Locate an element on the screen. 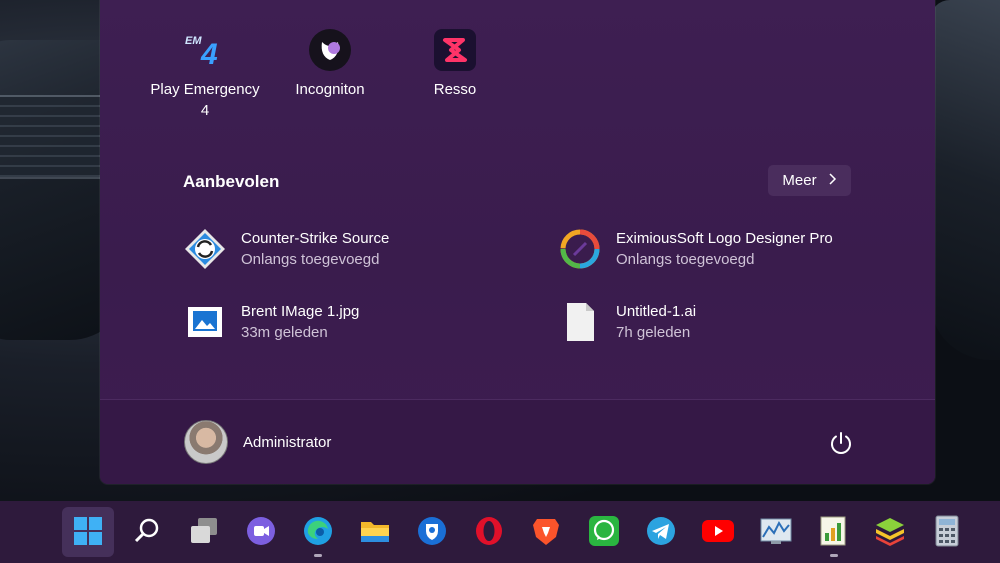  document-file-icon is located at coordinates (580, 322).